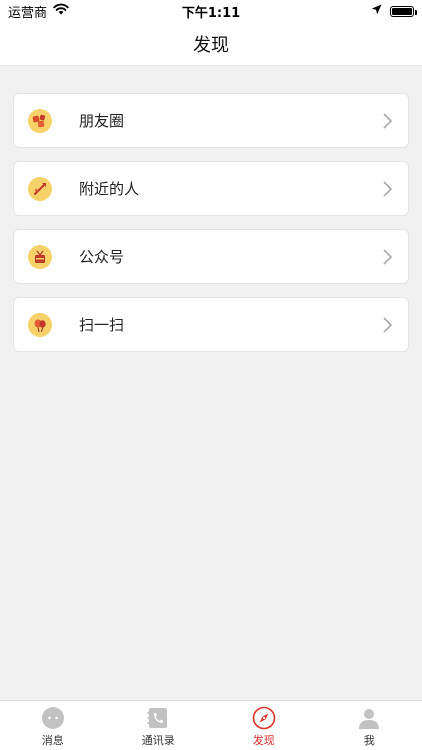 The height and width of the screenshot is (750, 422). What do you see at coordinates (40, 324) in the screenshot?
I see `scan-icon` at bounding box center [40, 324].